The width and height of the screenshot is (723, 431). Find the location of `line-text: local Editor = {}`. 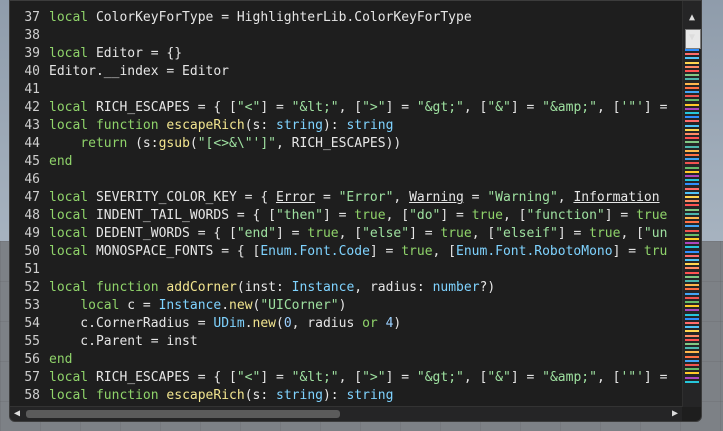

line-text: local Editor = {} is located at coordinates (111, 54).